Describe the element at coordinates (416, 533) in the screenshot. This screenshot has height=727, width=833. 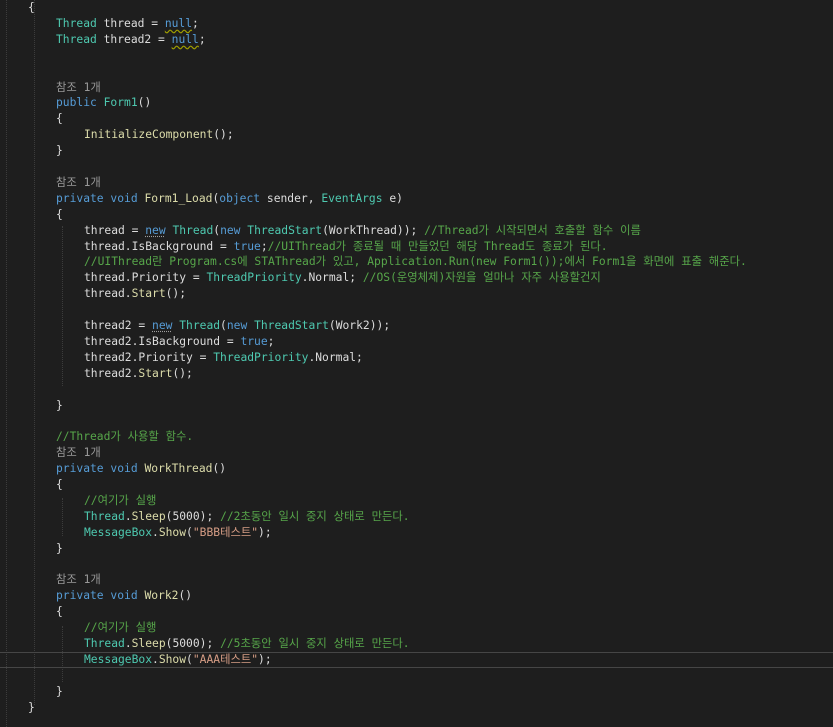
I see `code-line: MessageBox.Show("BBB테스트");` at that location.